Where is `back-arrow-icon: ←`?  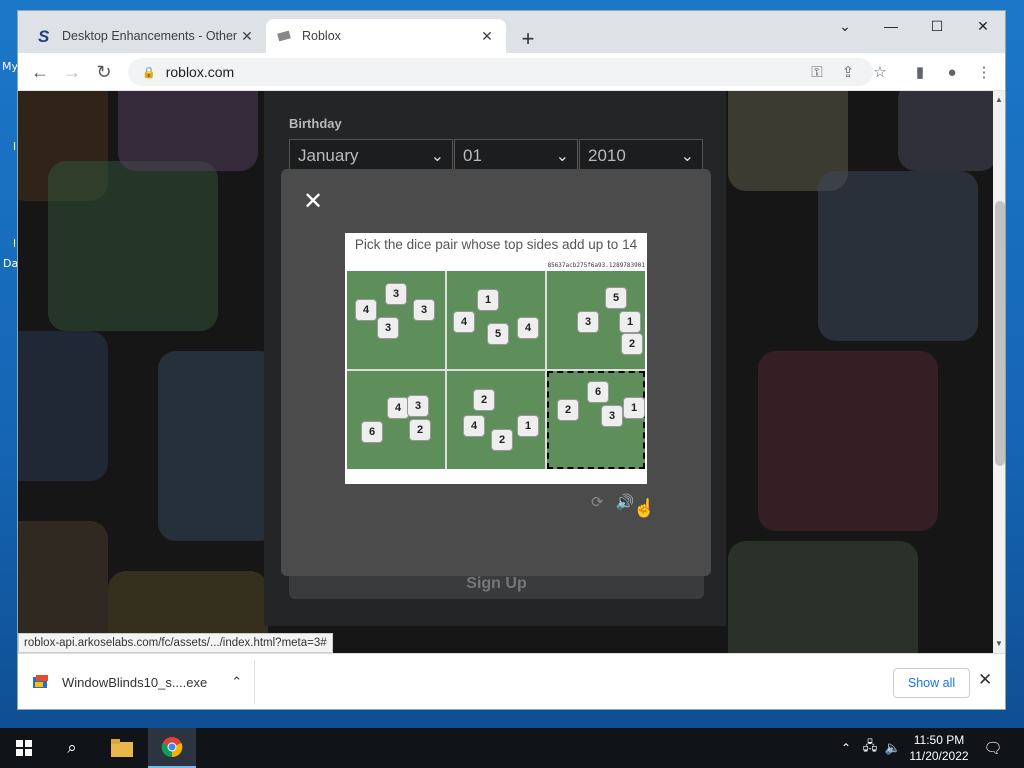
back-arrow-icon: ← is located at coordinates (40, 72).